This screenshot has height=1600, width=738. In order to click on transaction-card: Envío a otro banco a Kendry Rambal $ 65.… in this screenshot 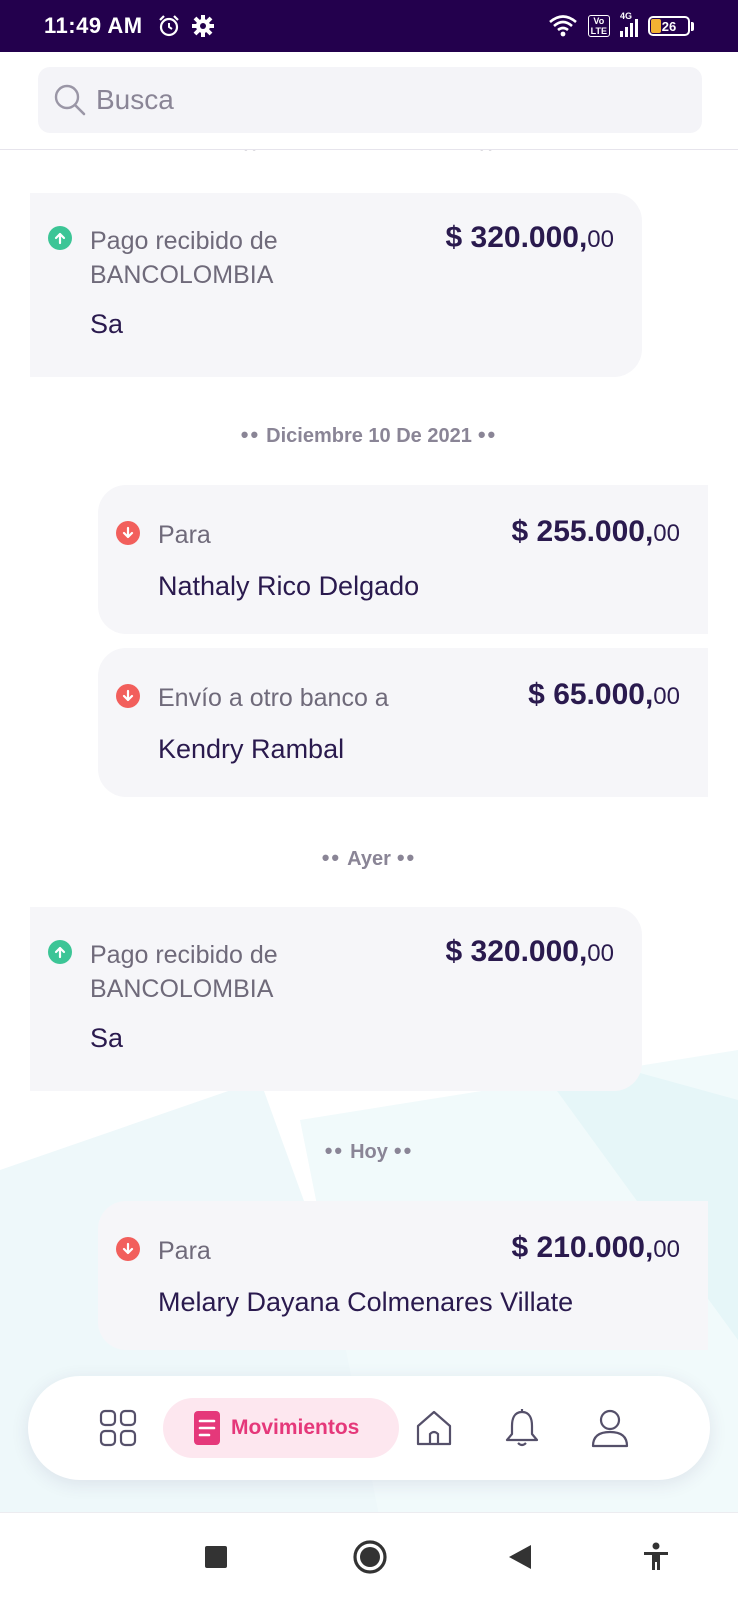, I will do `click(403, 722)`.